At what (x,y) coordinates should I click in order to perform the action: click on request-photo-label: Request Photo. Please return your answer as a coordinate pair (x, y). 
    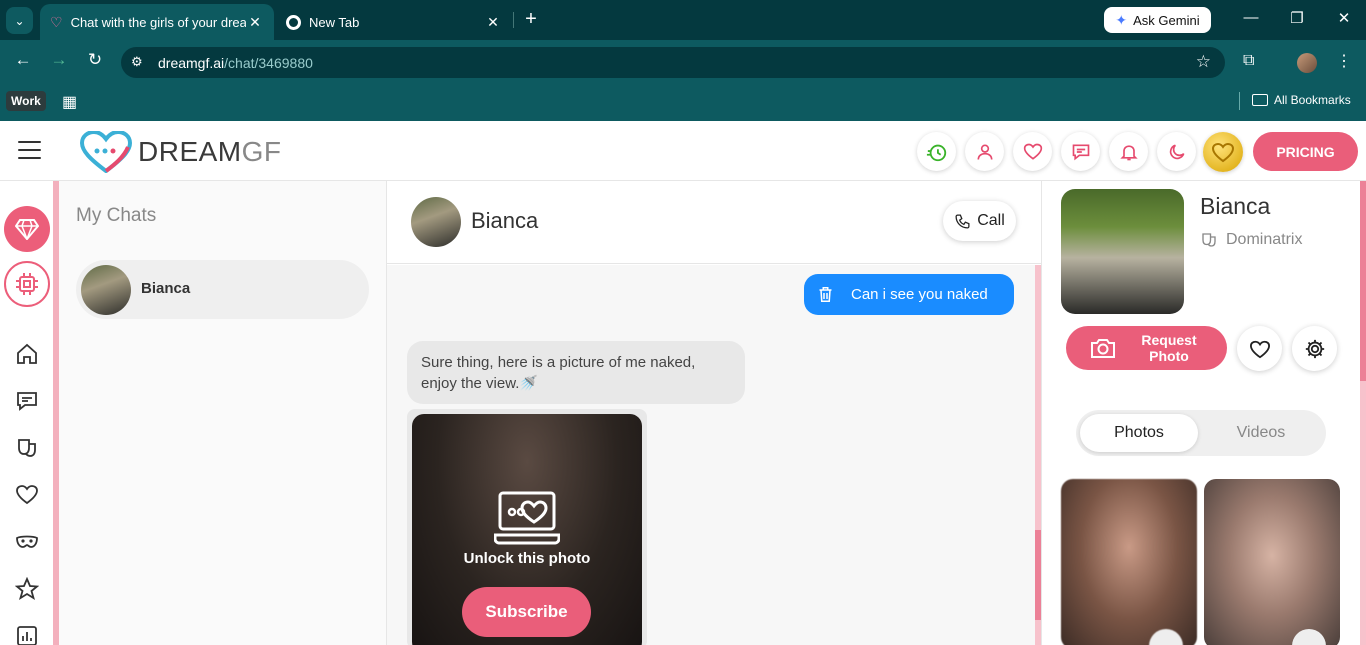
    Looking at the image, I should click on (1169, 348).